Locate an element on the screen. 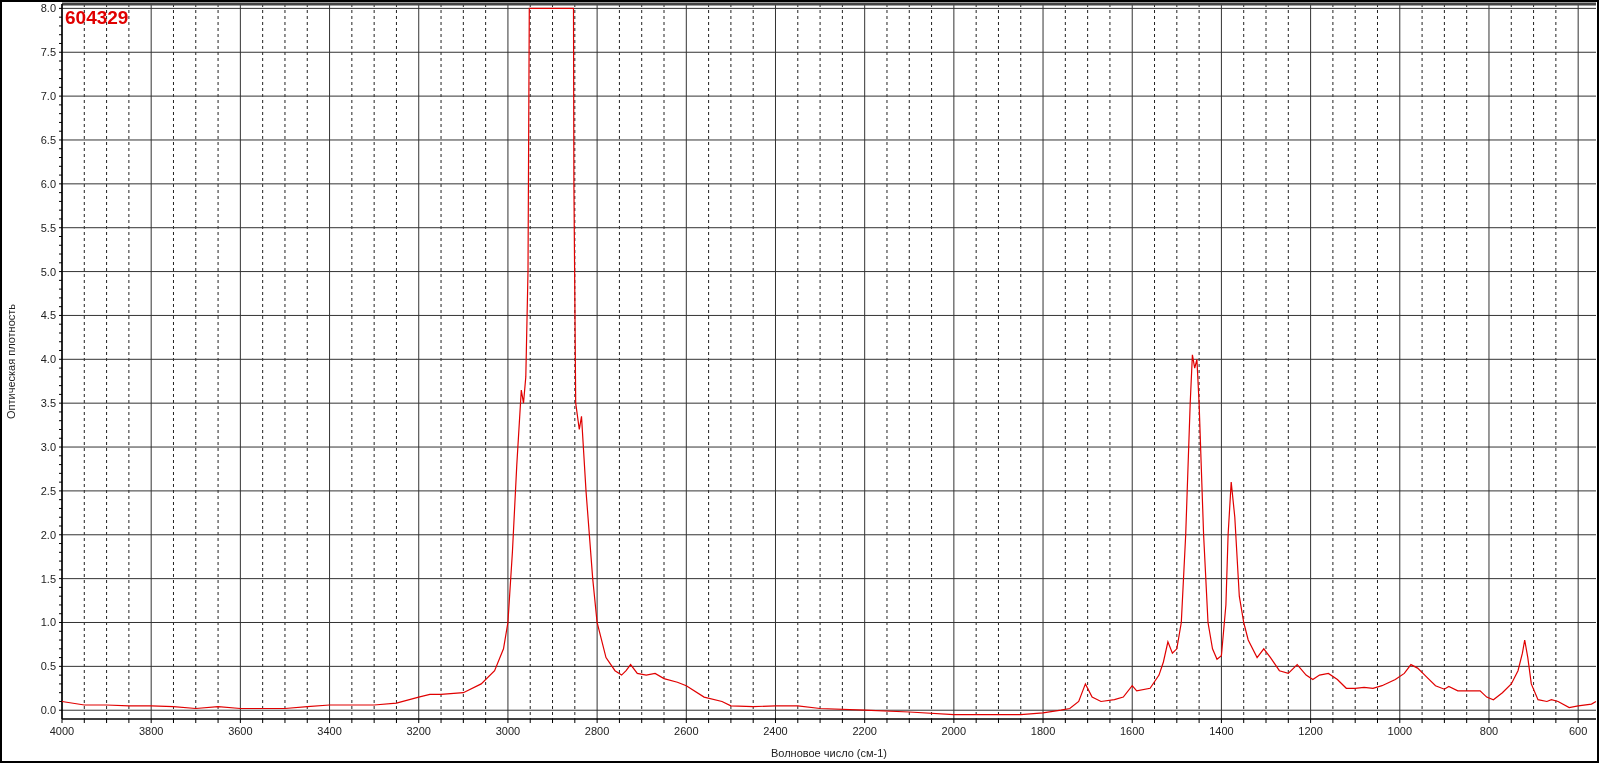 The width and height of the screenshot is (1600, 764). tick-label: 1600 is located at coordinates (1132, 731).